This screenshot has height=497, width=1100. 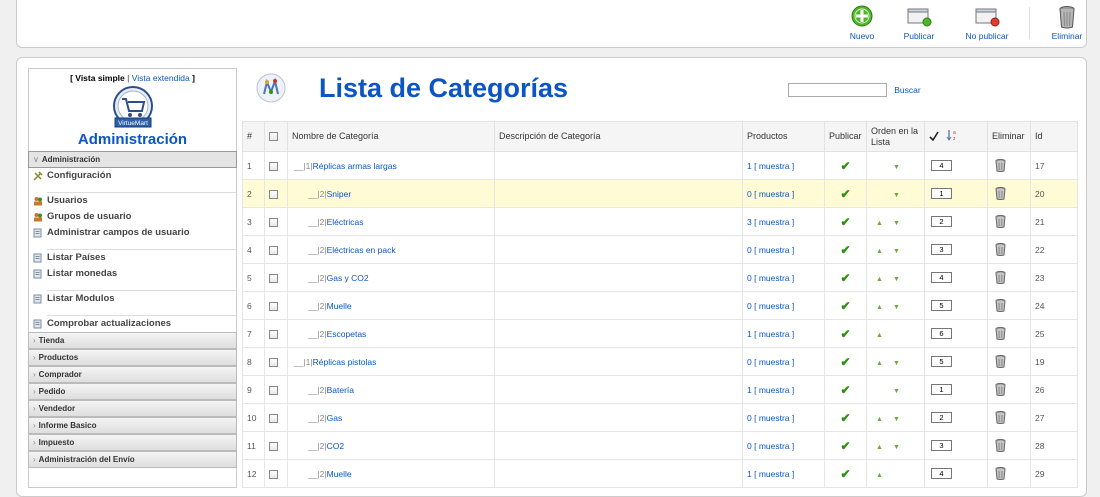 I want to click on category-name-link: Gas y CO2, so click(x=348, y=278).